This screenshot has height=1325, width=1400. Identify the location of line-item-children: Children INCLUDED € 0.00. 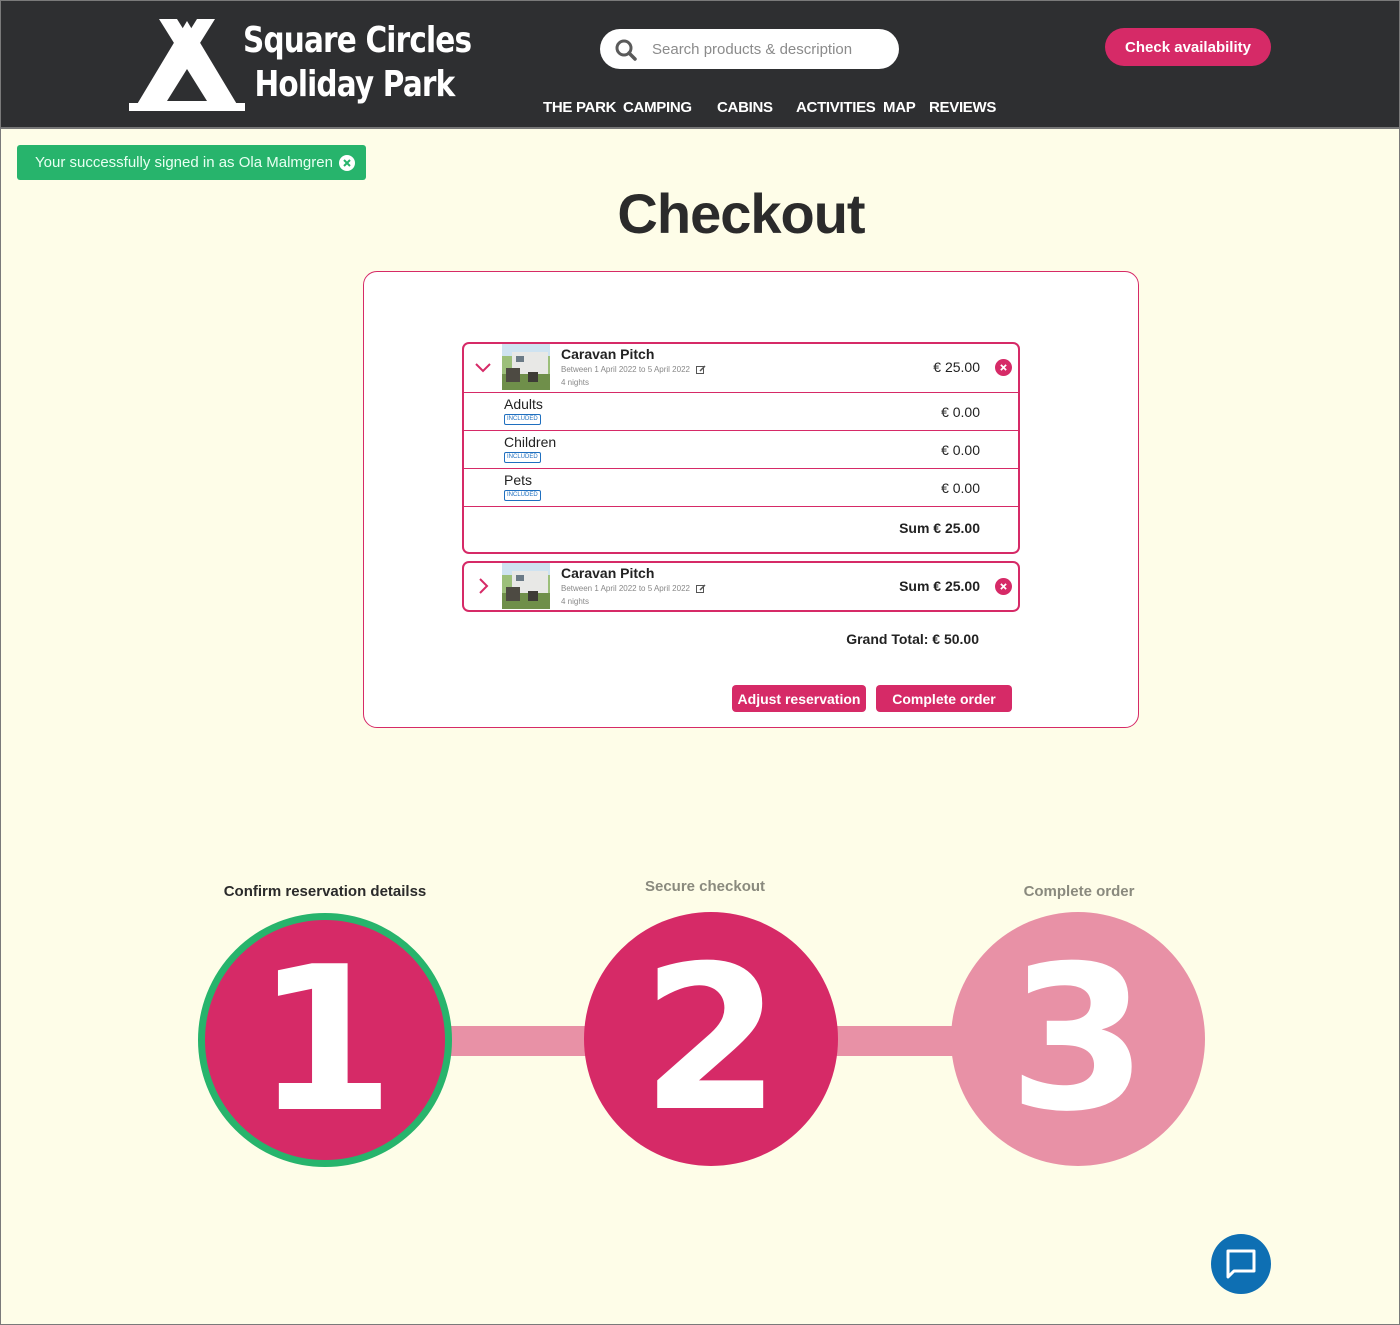
(741, 449).